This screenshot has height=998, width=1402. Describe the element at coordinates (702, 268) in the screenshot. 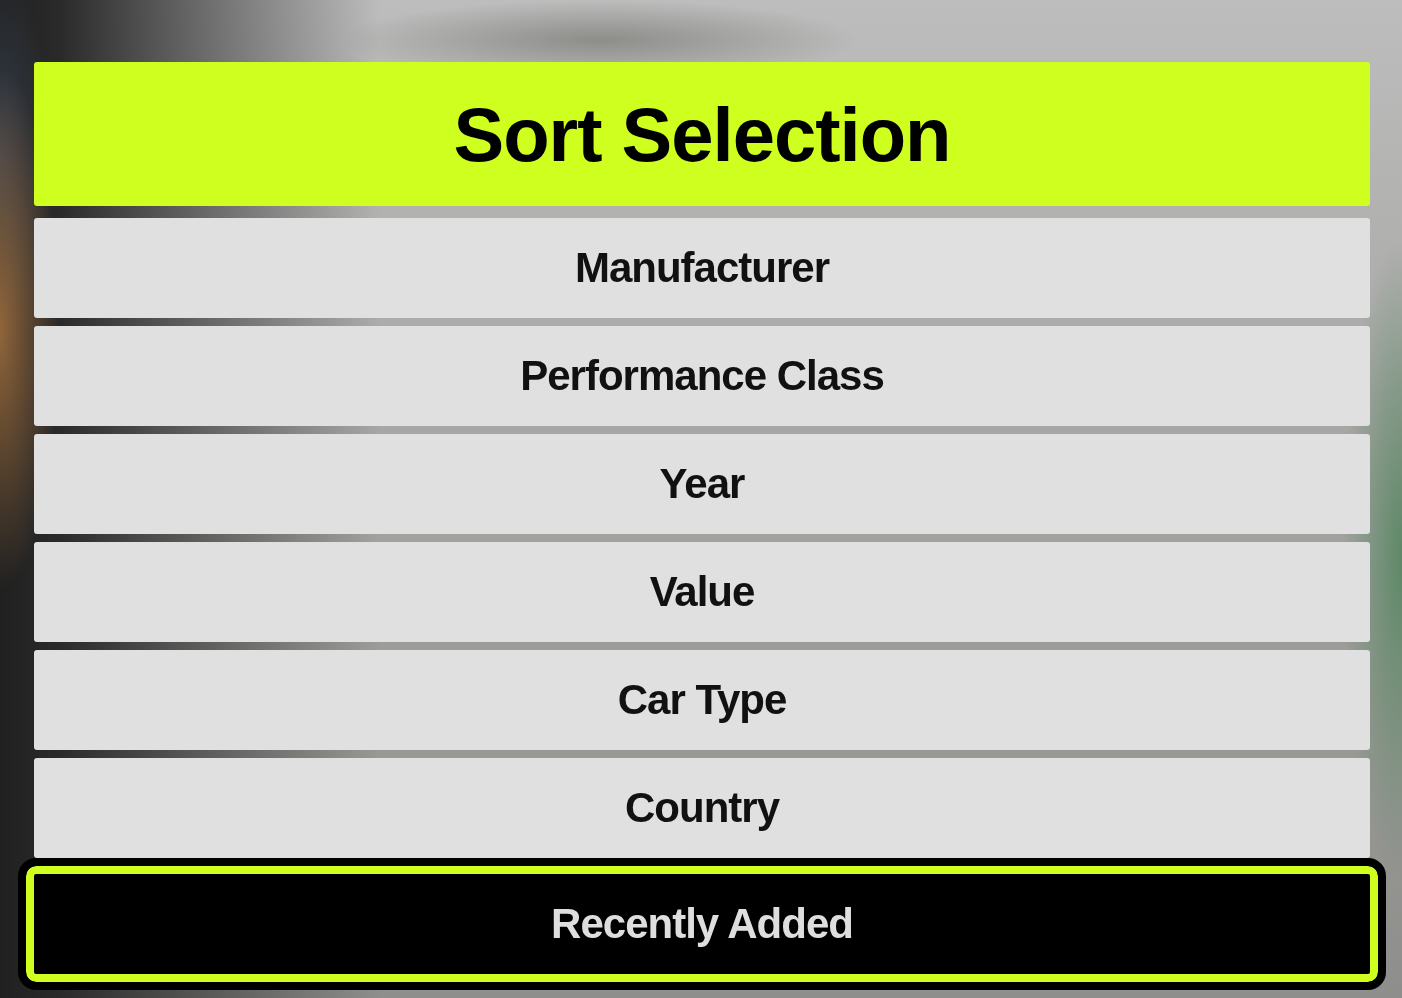

I see `sort-option: Manufacturer` at that location.